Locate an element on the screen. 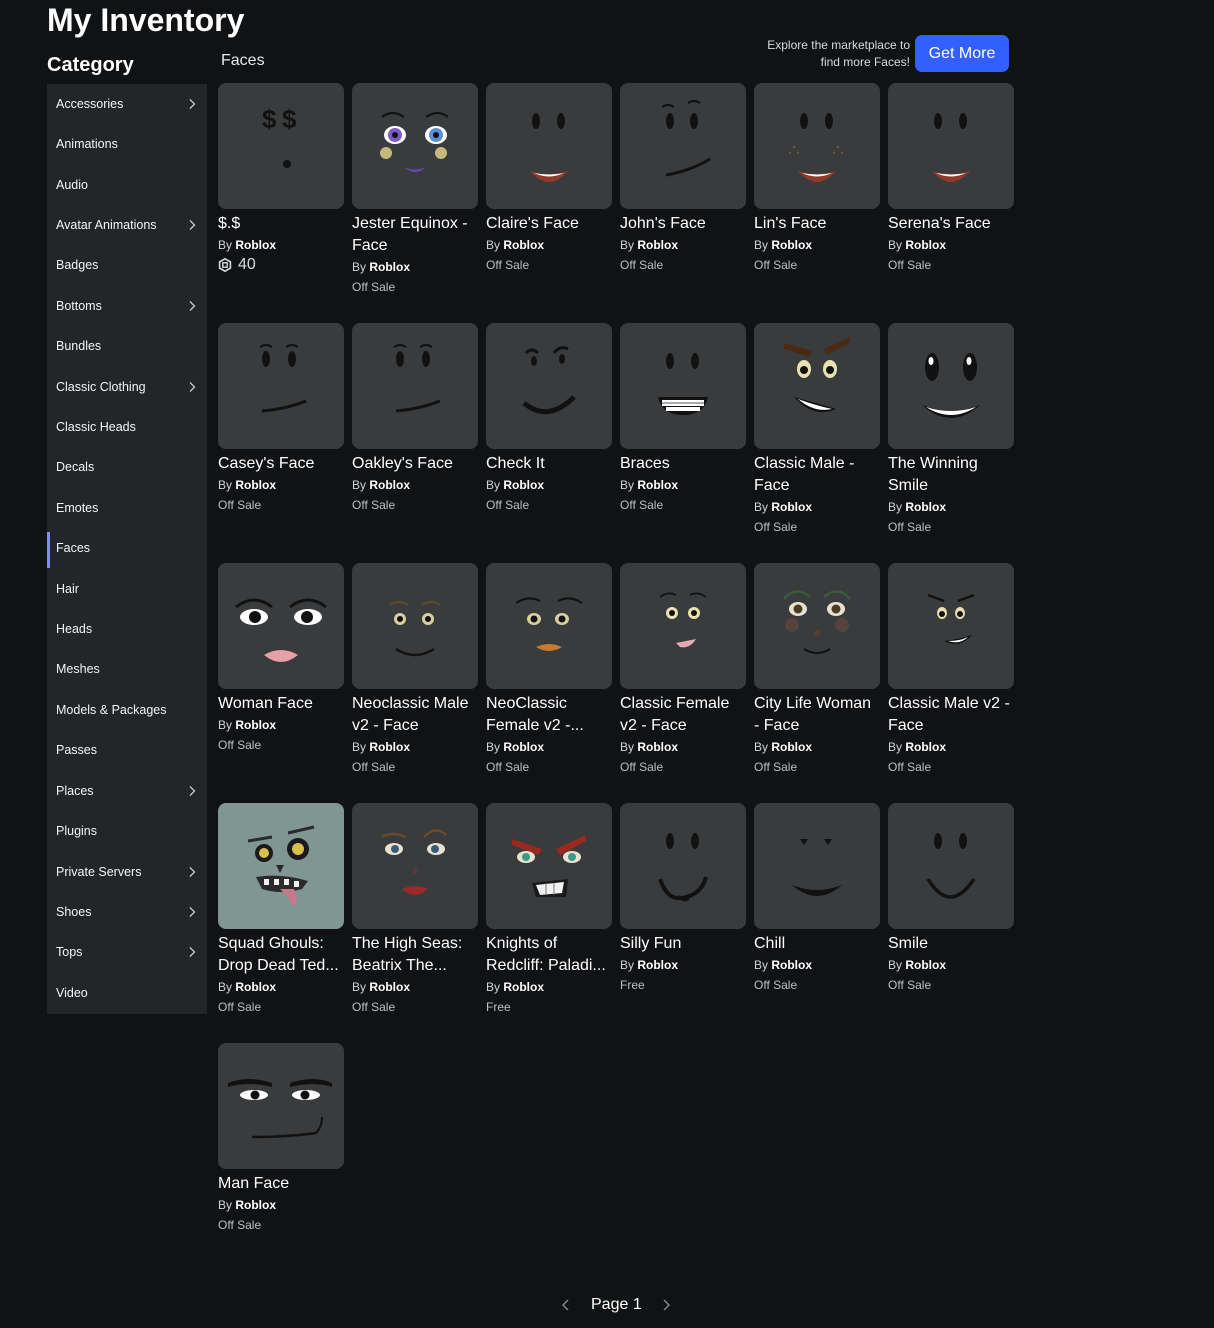 This screenshot has width=1214, height=1328. get-more-button: Get More is located at coordinates (962, 53).